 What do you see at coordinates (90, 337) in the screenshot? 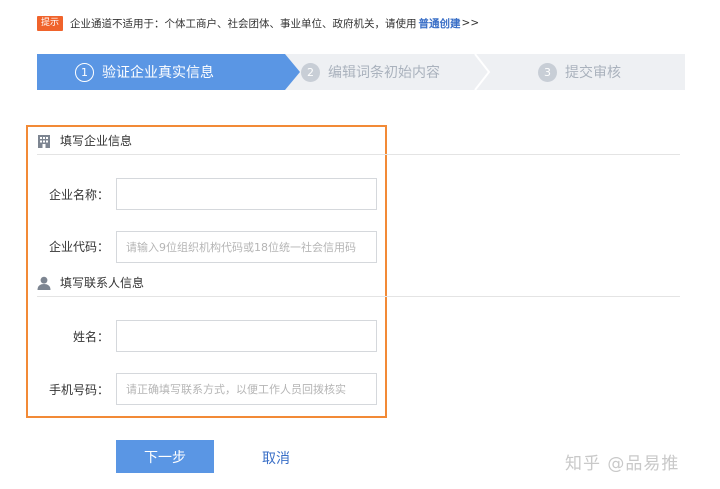
I see `contact-name-label: 姓名：` at bounding box center [90, 337].